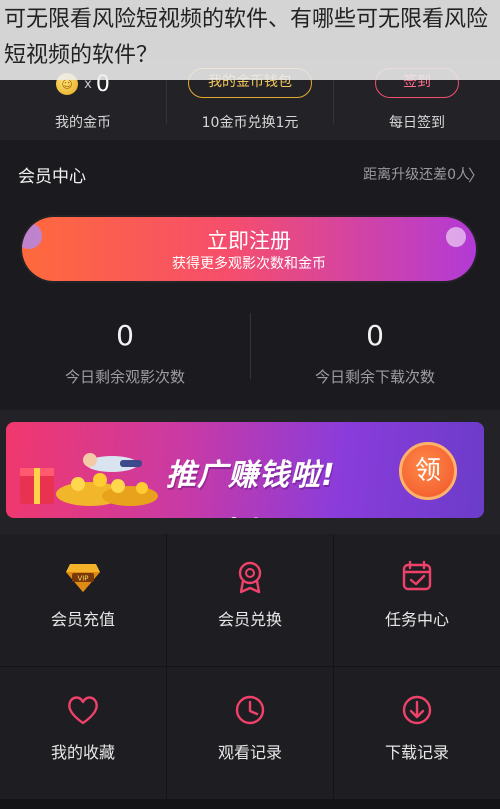 This screenshot has width=500, height=809. What do you see at coordinates (82, 619) in the screenshot?
I see `grid-item-label: 会员充值` at bounding box center [82, 619].